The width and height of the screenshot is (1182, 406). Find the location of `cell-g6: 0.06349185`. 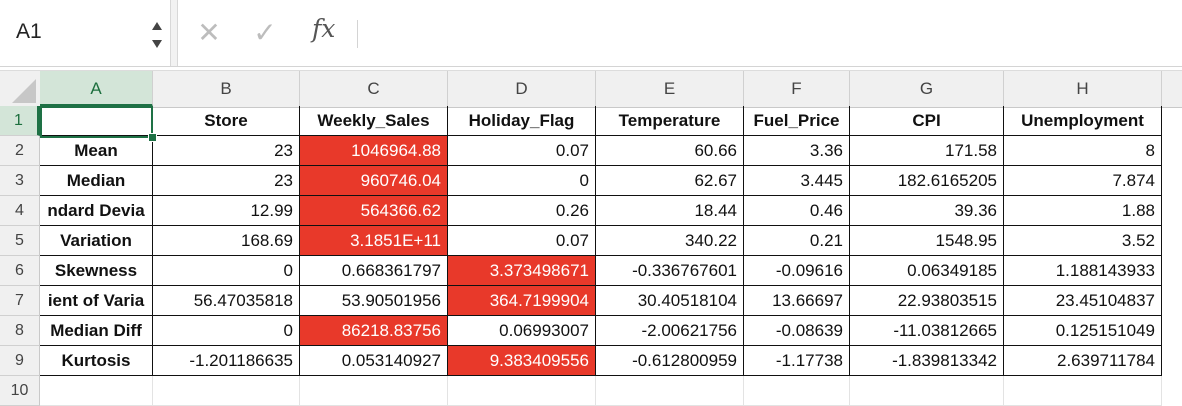

cell-g6: 0.06349185 is located at coordinates (927, 271).